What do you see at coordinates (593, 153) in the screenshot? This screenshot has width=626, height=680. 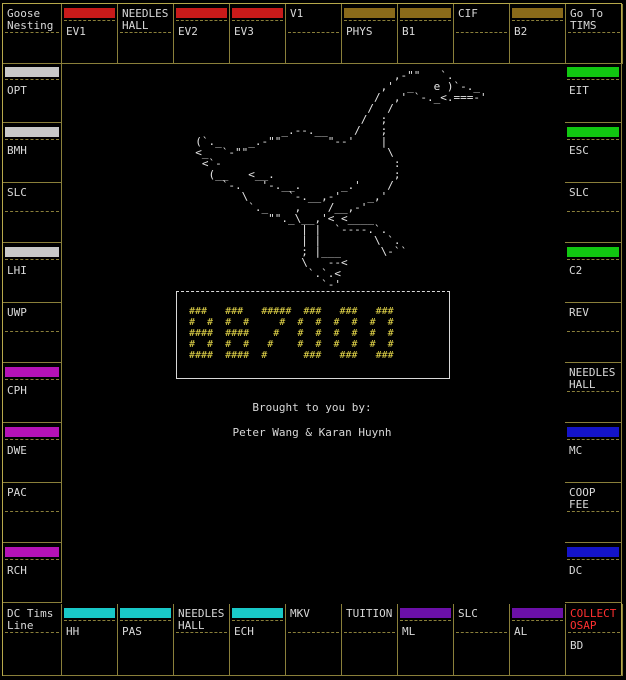 I see `right-cell-1: ESC` at bounding box center [593, 153].